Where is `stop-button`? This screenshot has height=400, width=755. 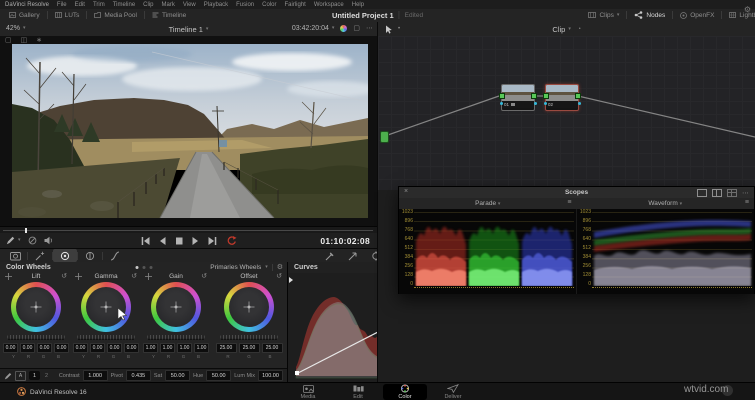
stop-button is located at coordinates (178, 241).